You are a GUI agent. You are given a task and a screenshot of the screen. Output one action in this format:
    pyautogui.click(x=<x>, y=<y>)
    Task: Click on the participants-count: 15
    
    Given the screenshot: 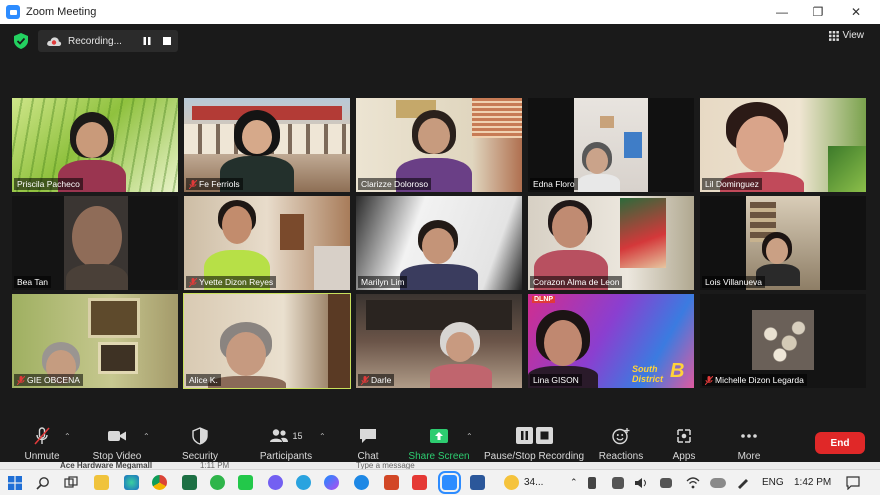 What is the action you would take?
    pyautogui.click(x=297, y=436)
    